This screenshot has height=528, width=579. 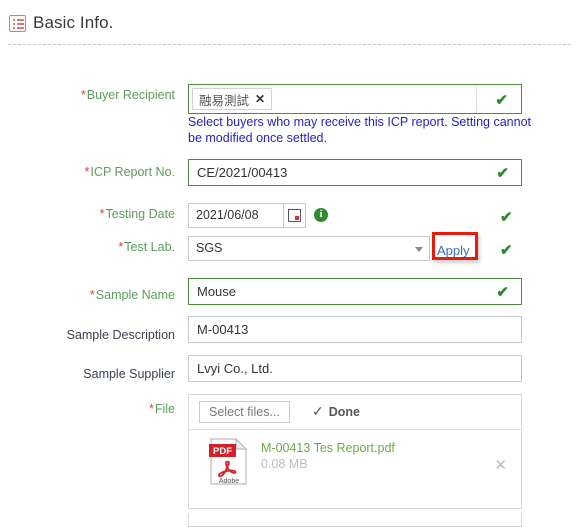 What do you see at coordinates (321, 215) in the screenshot?
I see `info-icon: i` at bounding box center [321, 215].